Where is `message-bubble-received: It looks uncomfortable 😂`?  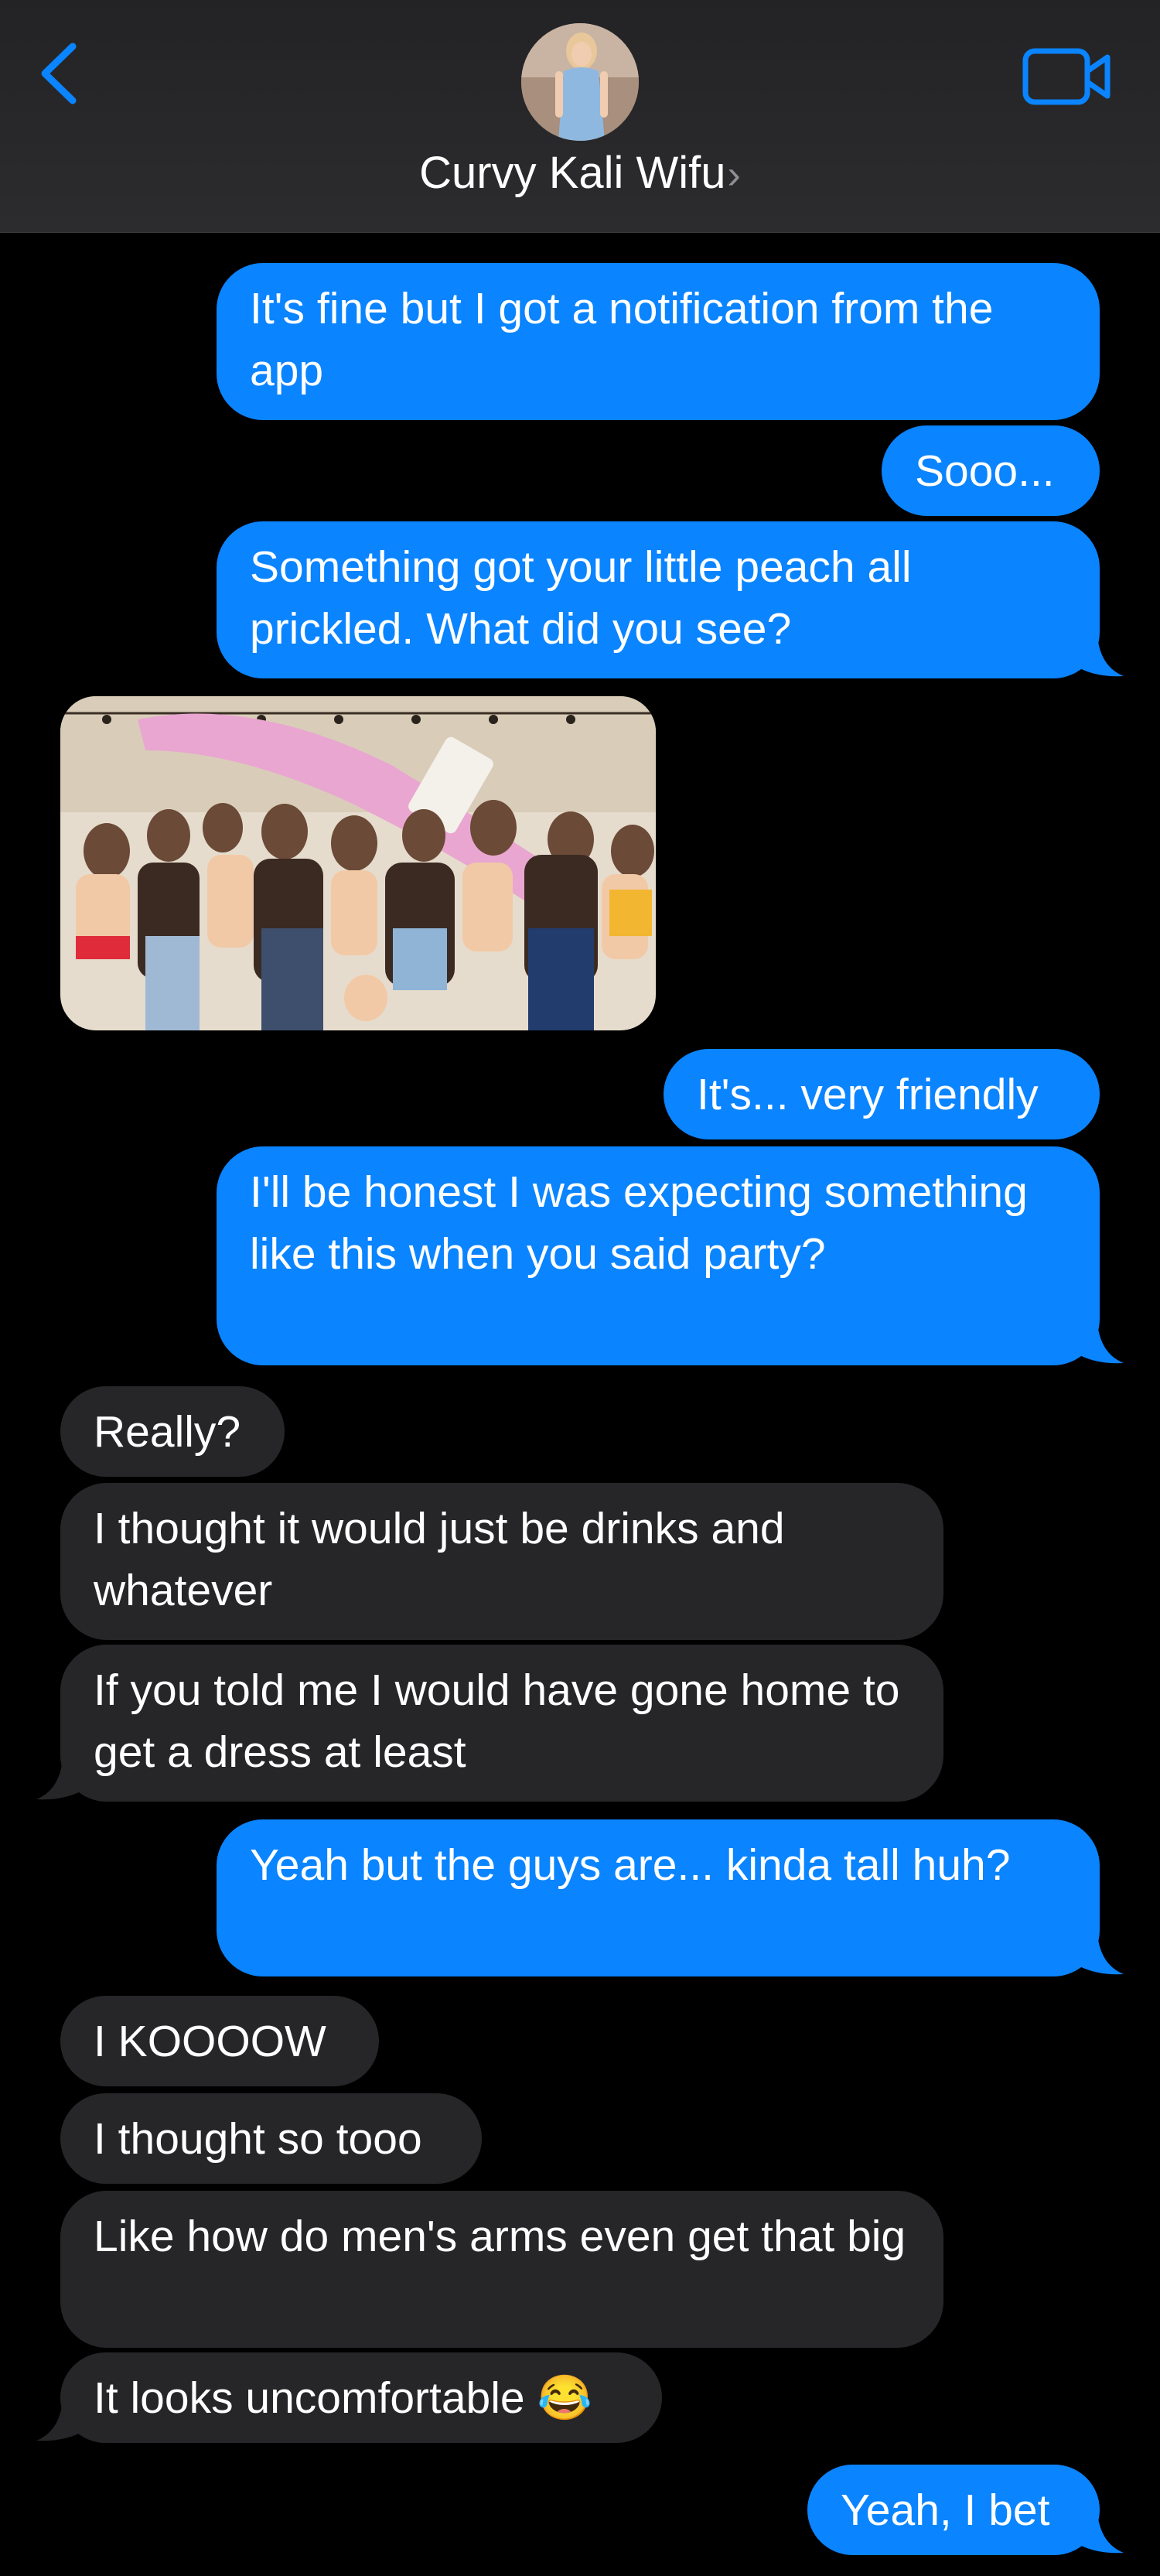 message-bubble-received: It looks uncomfortable 😂 is located at coordinates (361, 2397).